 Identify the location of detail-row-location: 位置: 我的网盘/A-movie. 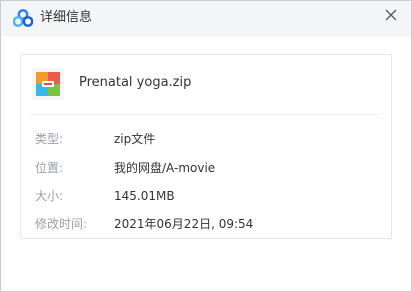
(207, 168).